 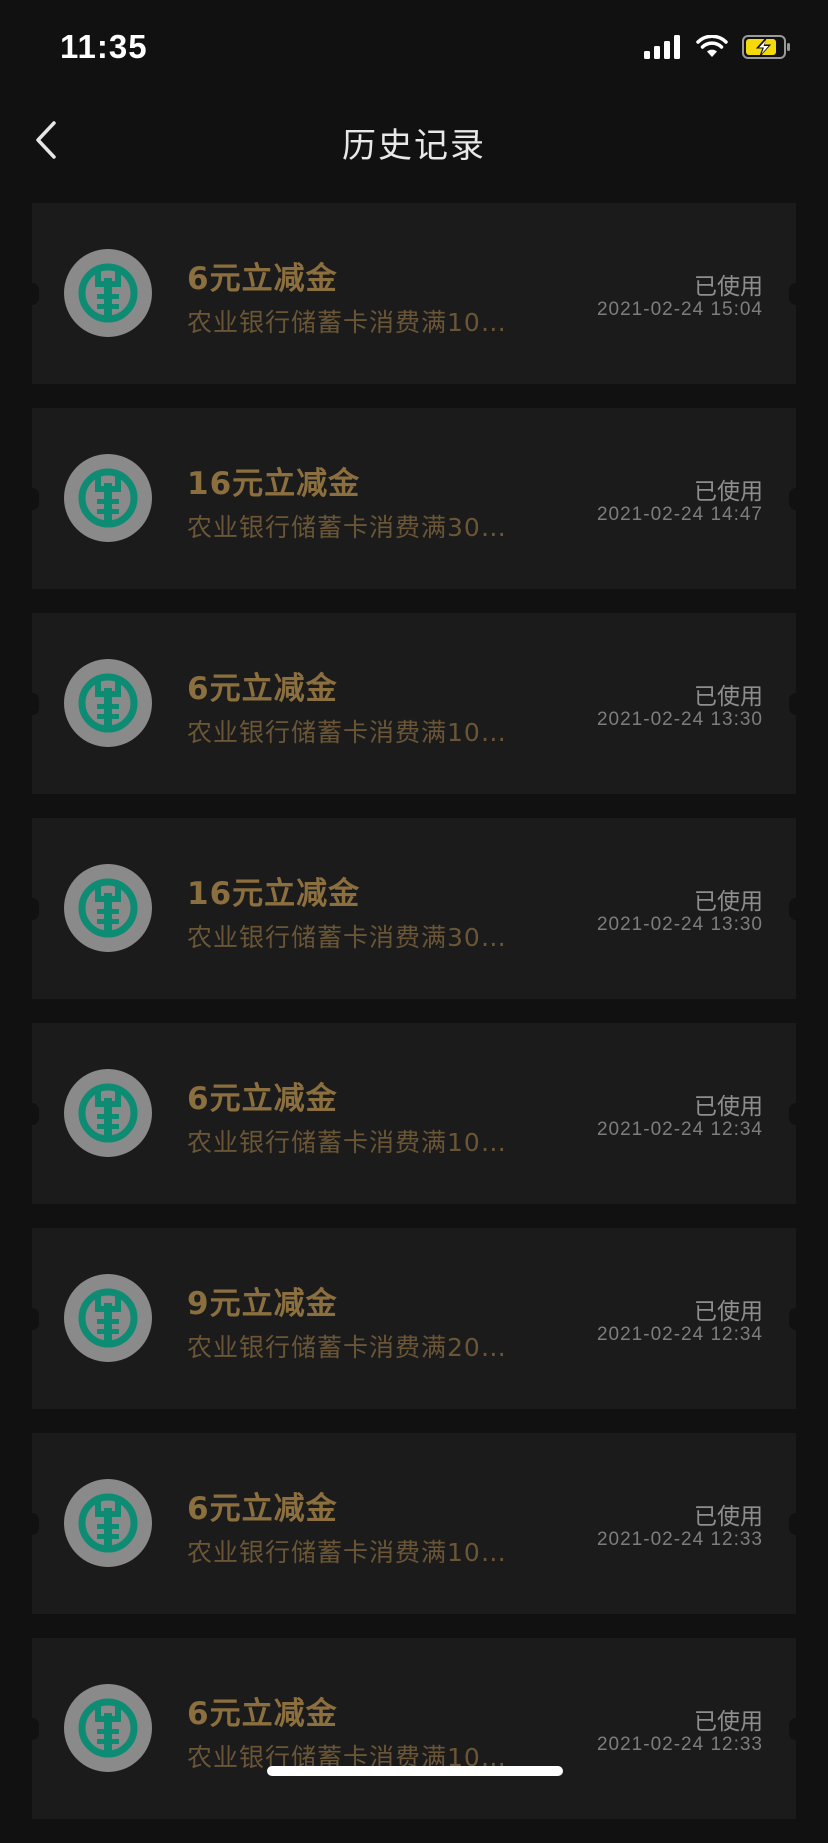 I want to click on status-icons, so click(x=718, y=48).